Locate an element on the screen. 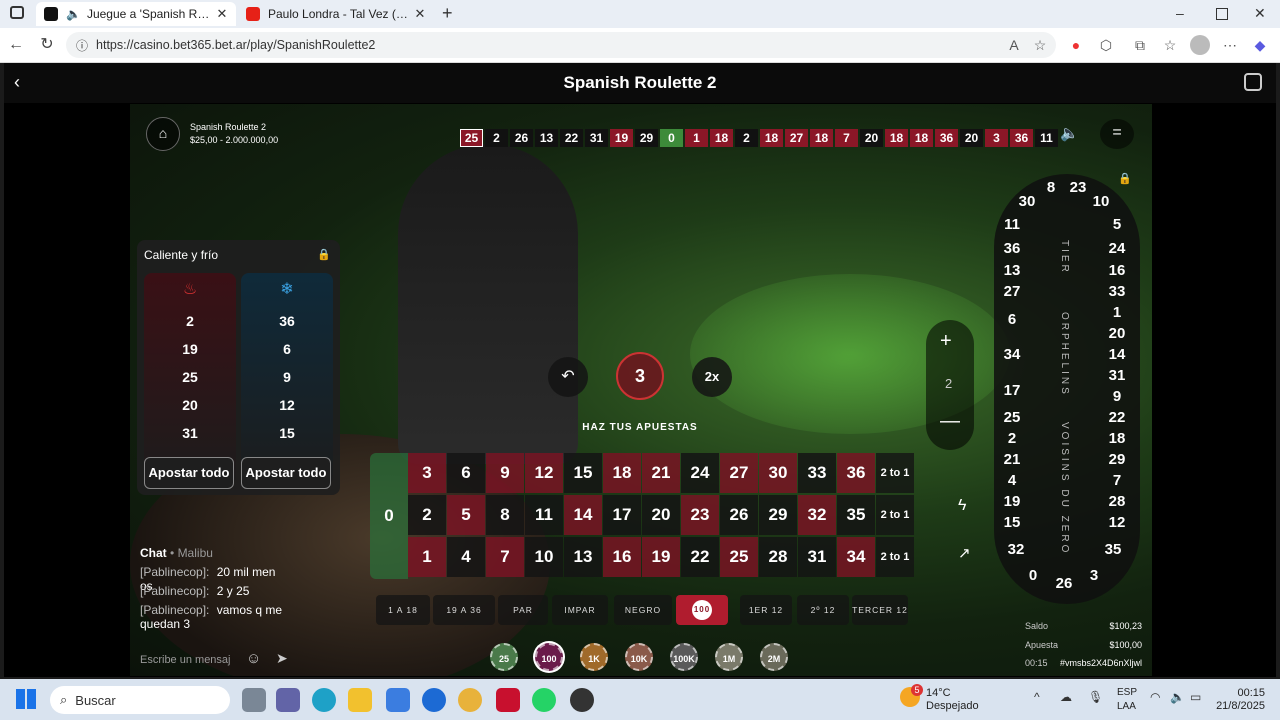 Image resolution: width=1280 pixels, height=720 pixels. racetrack-number: 11 is located at coordinates (1012, 224).